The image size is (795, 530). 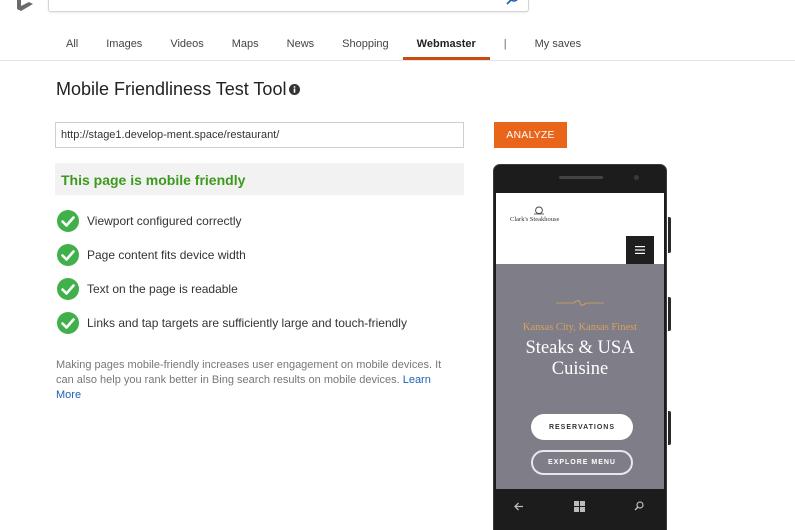 I want to click on back-arrow-icon, so click(x=519, y=506).